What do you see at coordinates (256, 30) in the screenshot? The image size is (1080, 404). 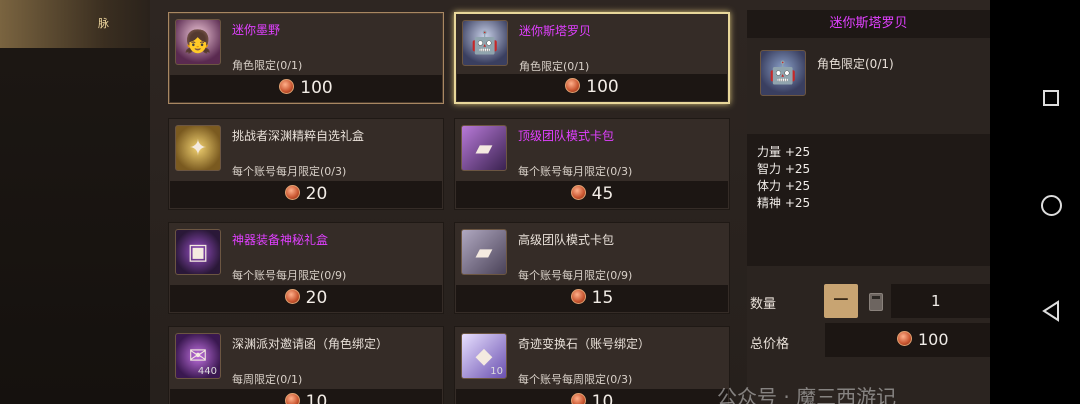 I see `item-title: 迷你墨野` at bounding box center [256, 30].